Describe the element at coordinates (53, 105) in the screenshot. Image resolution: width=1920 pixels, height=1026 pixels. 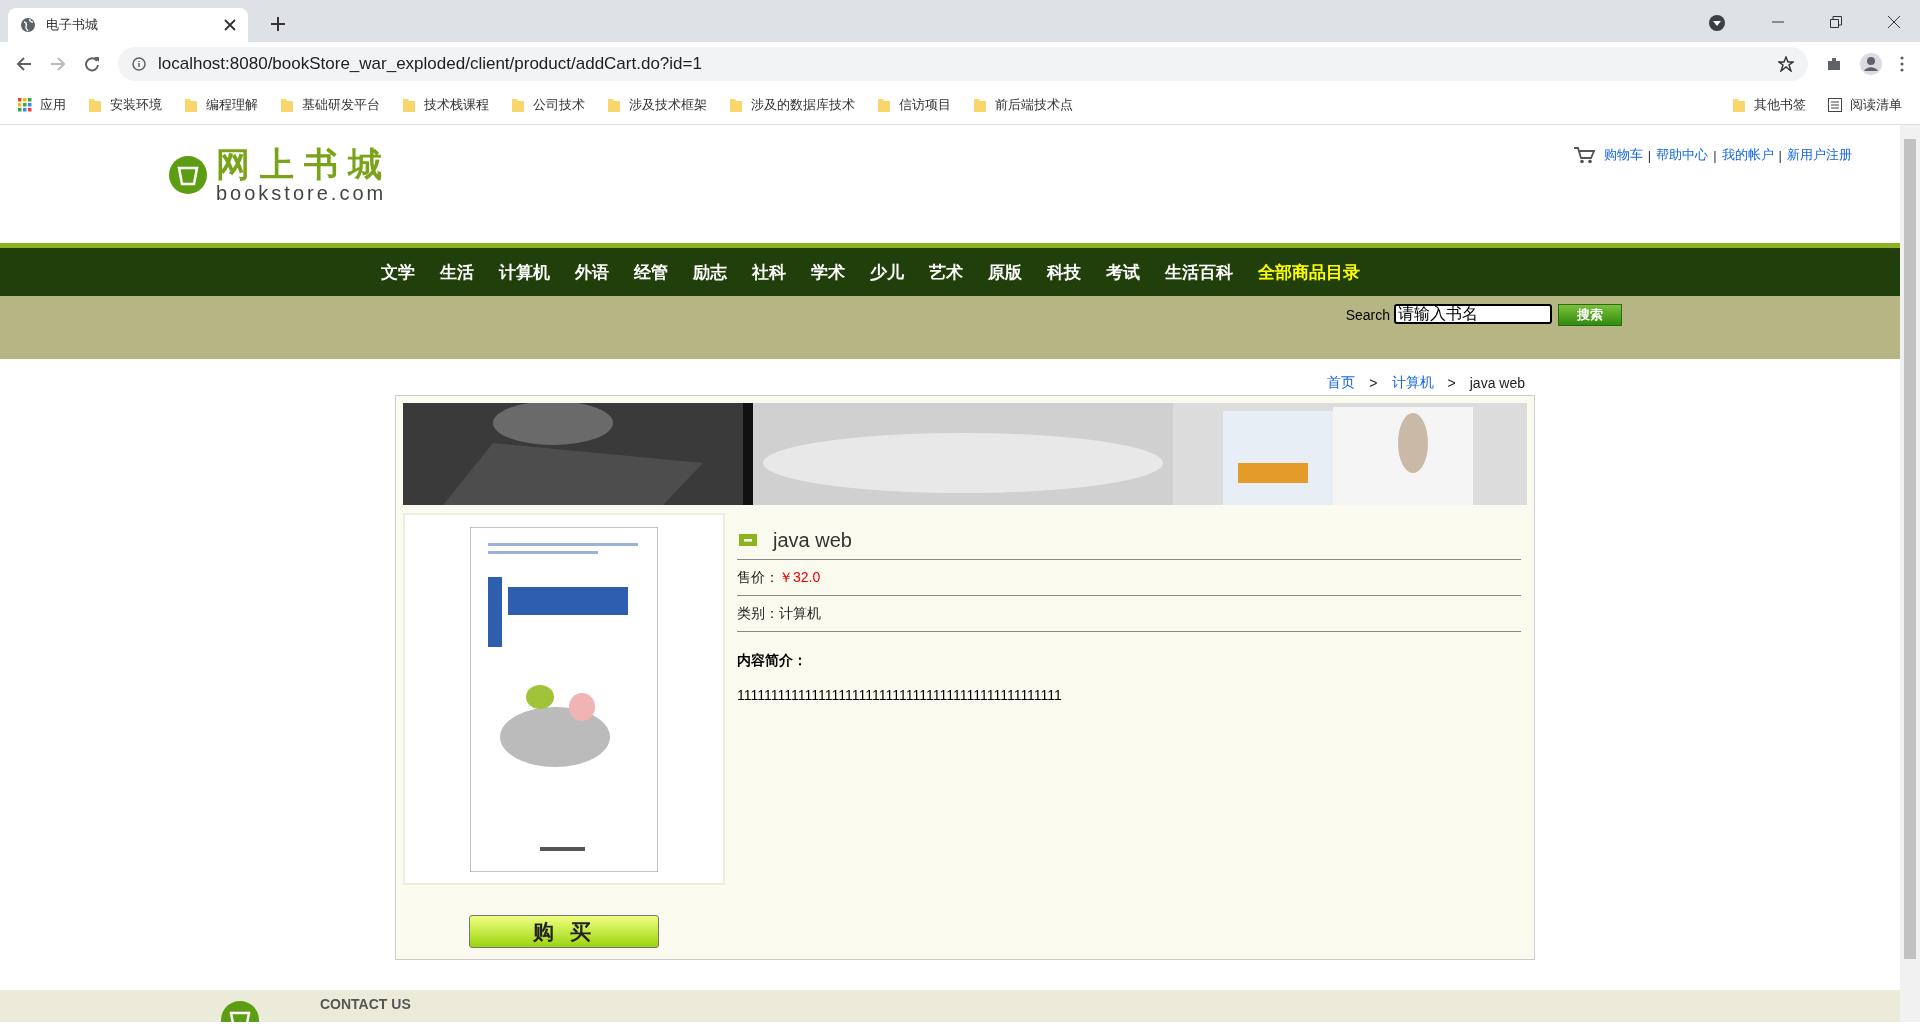
I see `bookmark-link: 应用` at that location.